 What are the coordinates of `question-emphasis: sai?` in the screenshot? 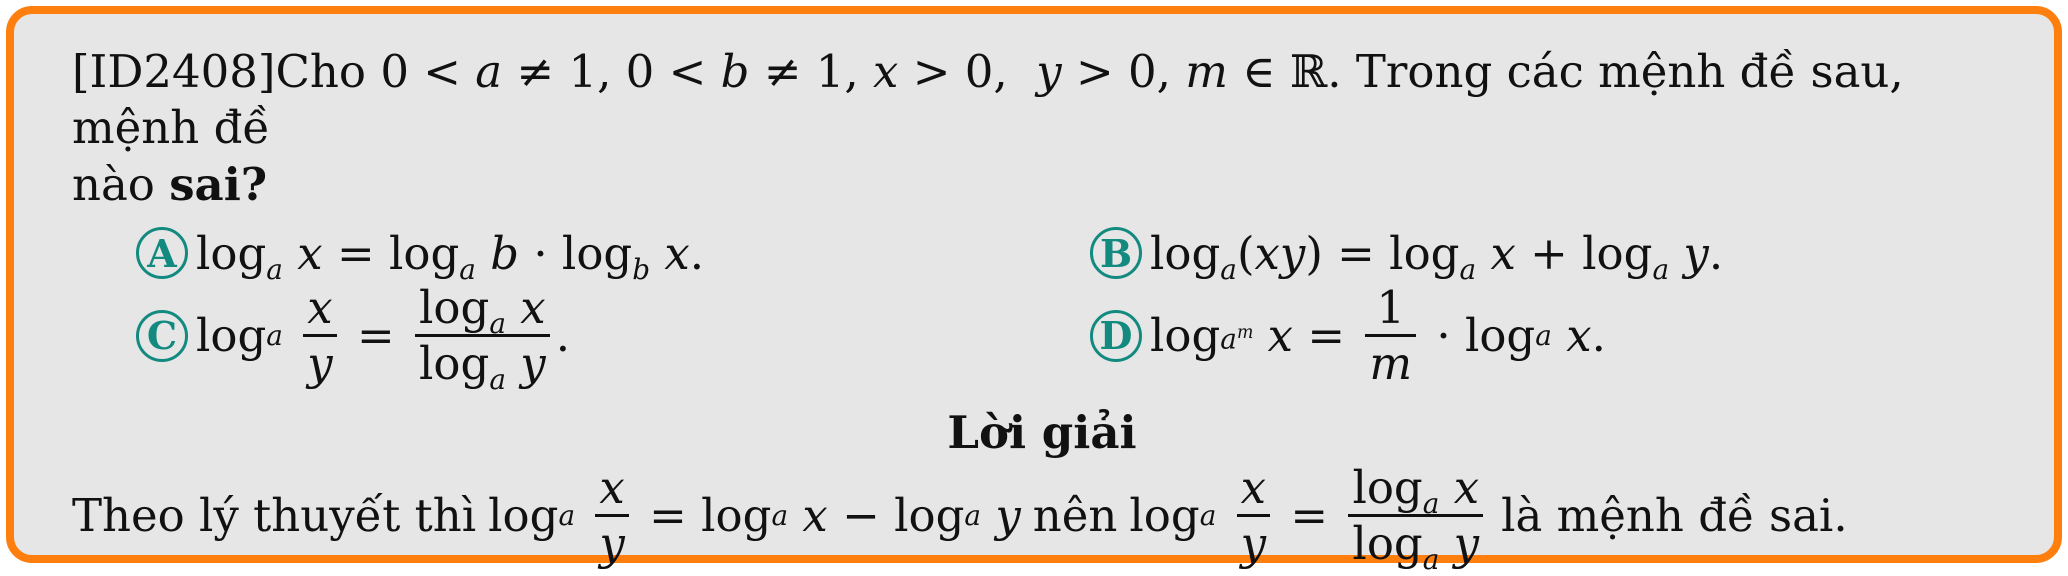 It's located at (218, 184).